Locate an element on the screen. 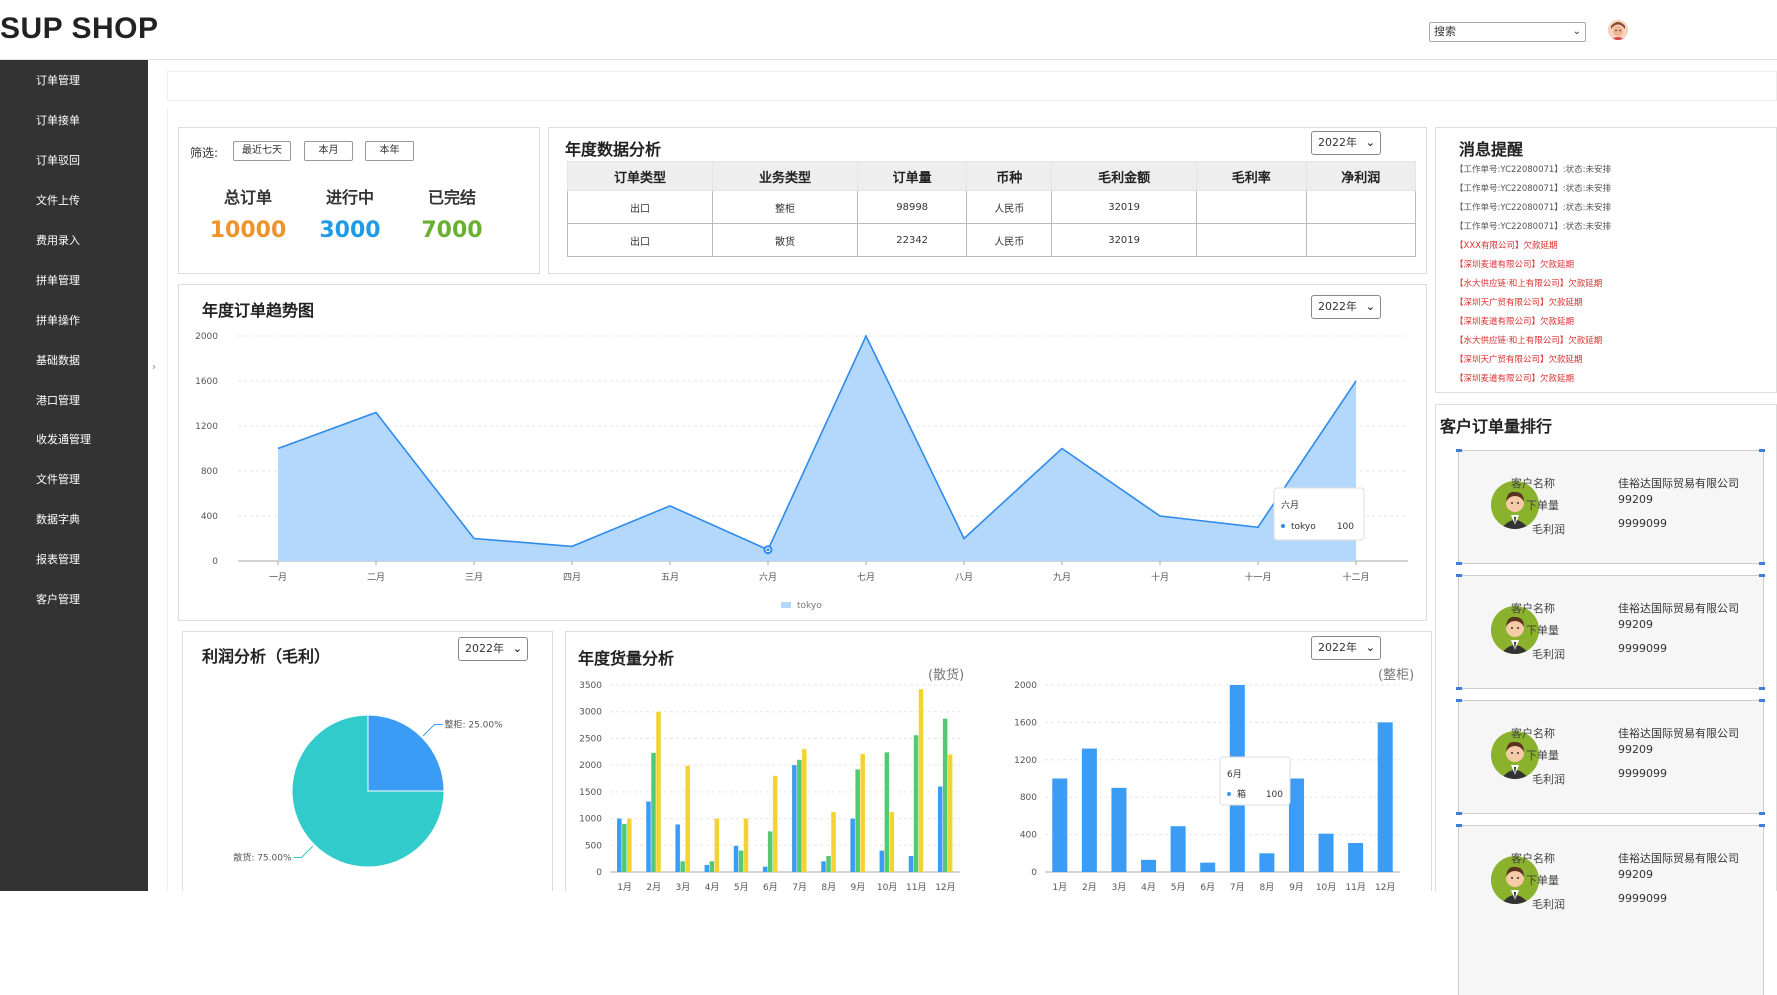 The width and height of the screenshot is (1777, 995). sidebar-item-consolidation-management: 拼单管理 is located at coordinates (58, 280).